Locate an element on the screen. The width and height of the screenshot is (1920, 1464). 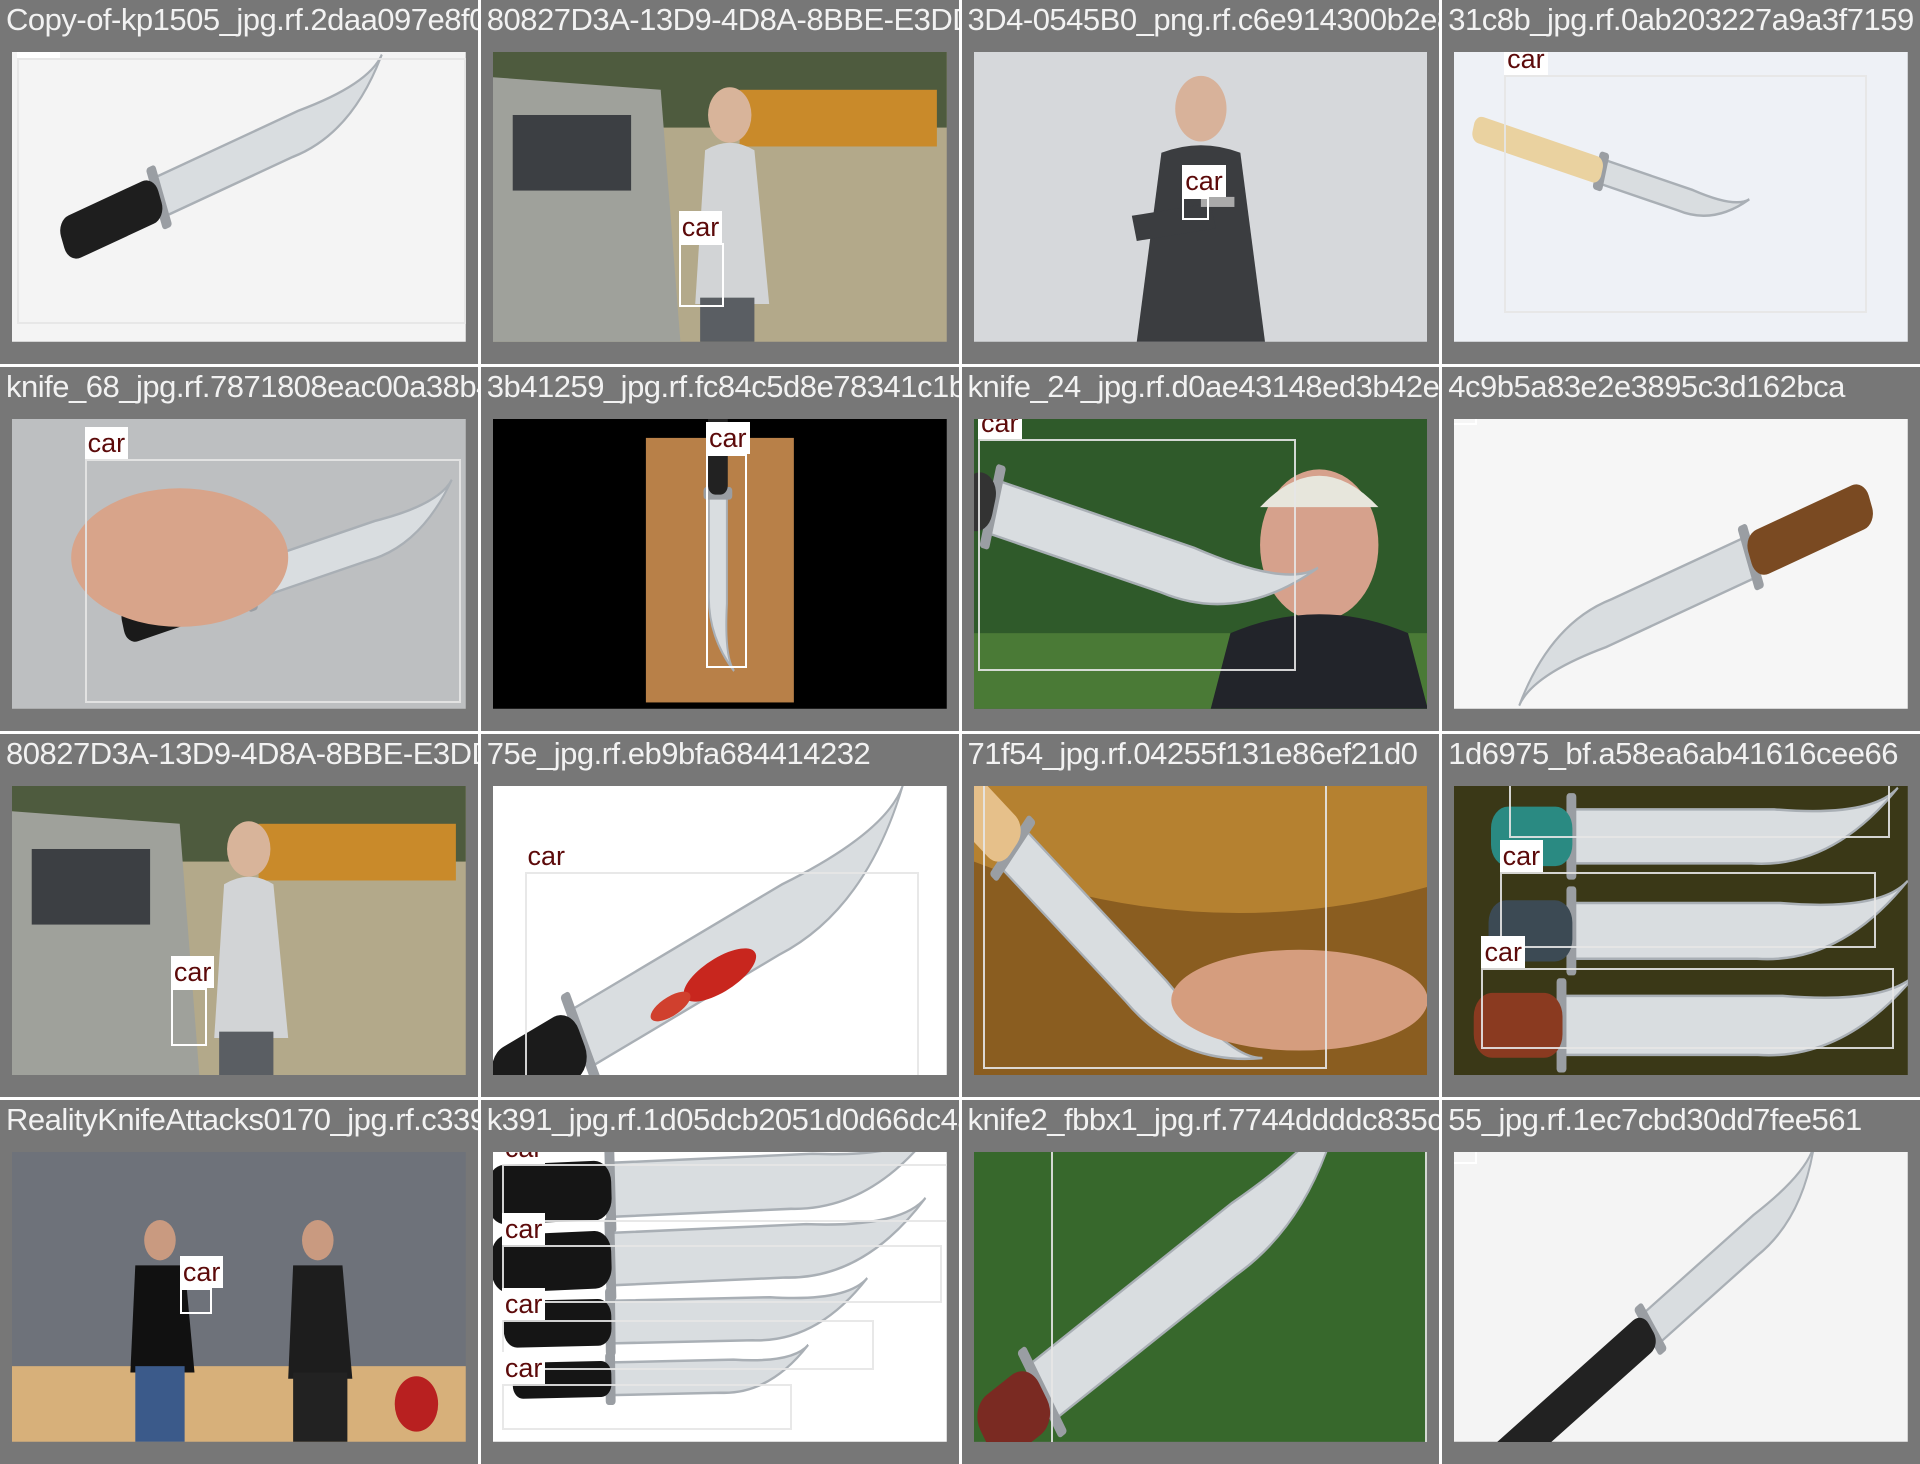
tile-filename: 75e_jpg.rf.eb9bfa684414232 is located at coordinates (678, 753).